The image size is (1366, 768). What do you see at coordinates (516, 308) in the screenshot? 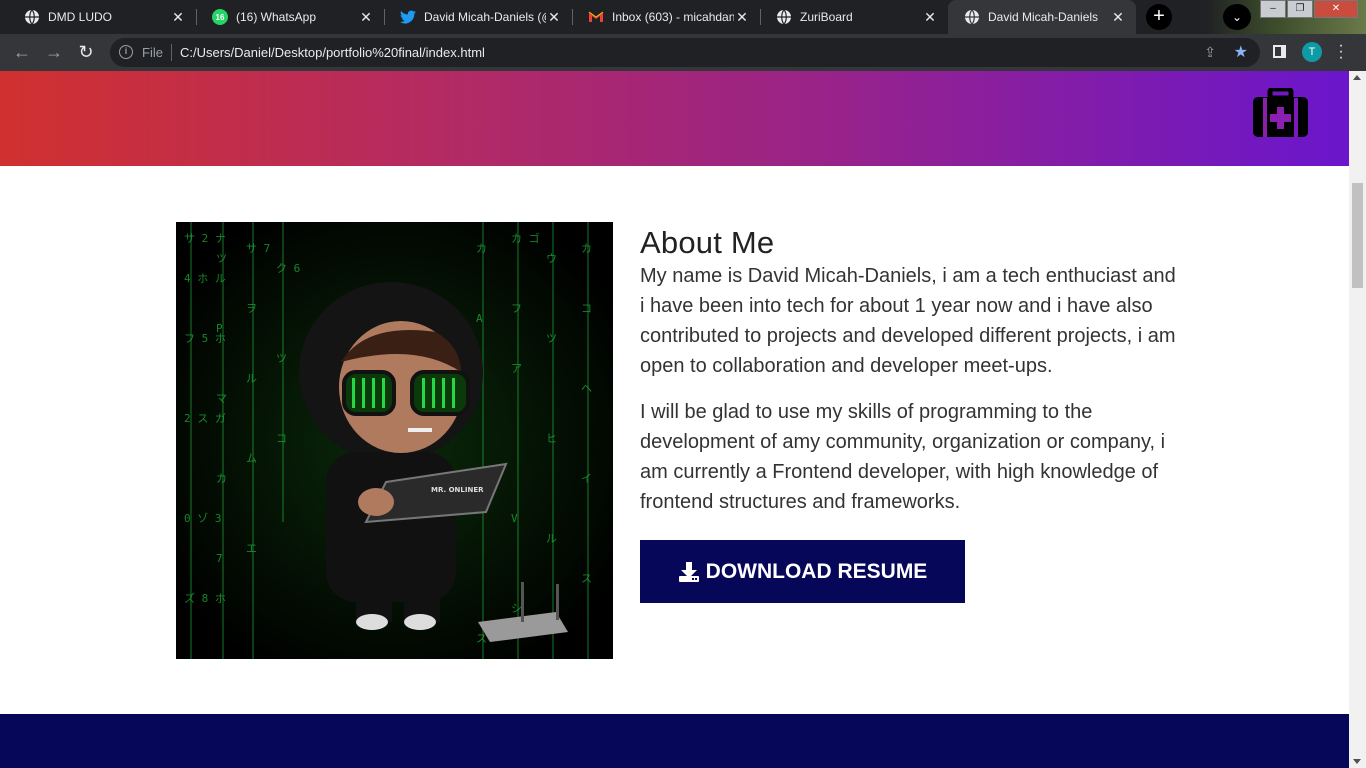
I see `svg-text: フ` at bounding box center [516, 308].